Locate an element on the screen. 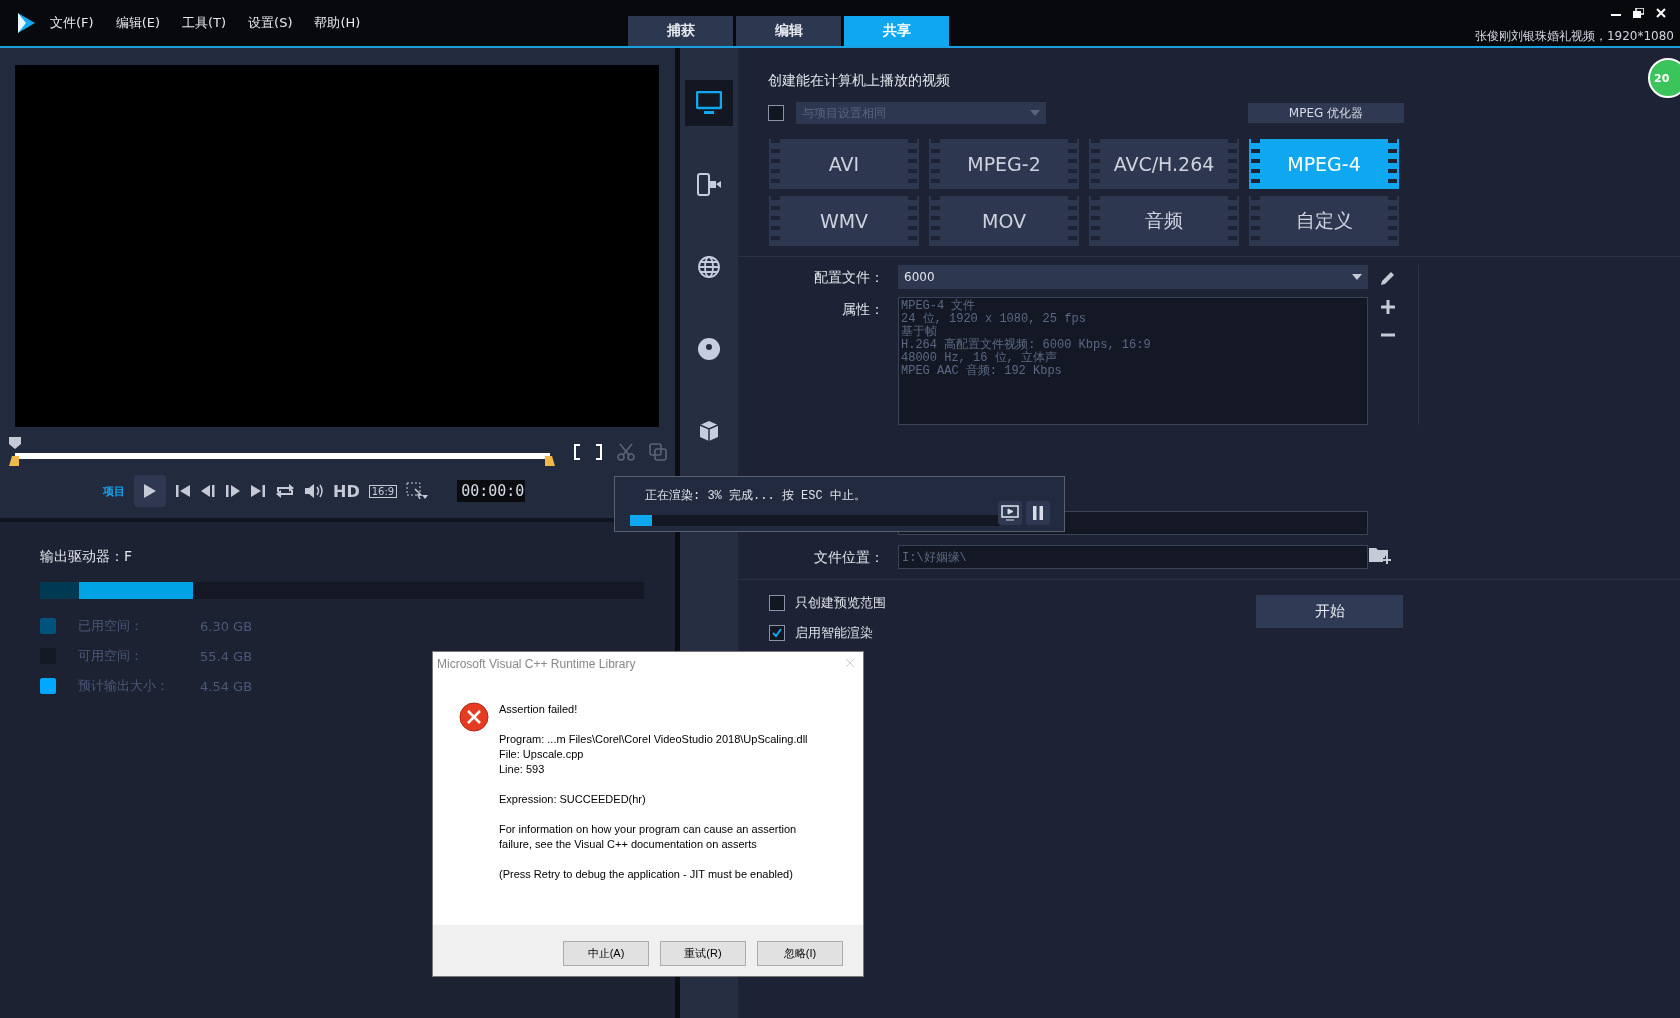 This screenshot has width=1680, height=1018. monitor-play-icon is located at coordinates (1010, 513).